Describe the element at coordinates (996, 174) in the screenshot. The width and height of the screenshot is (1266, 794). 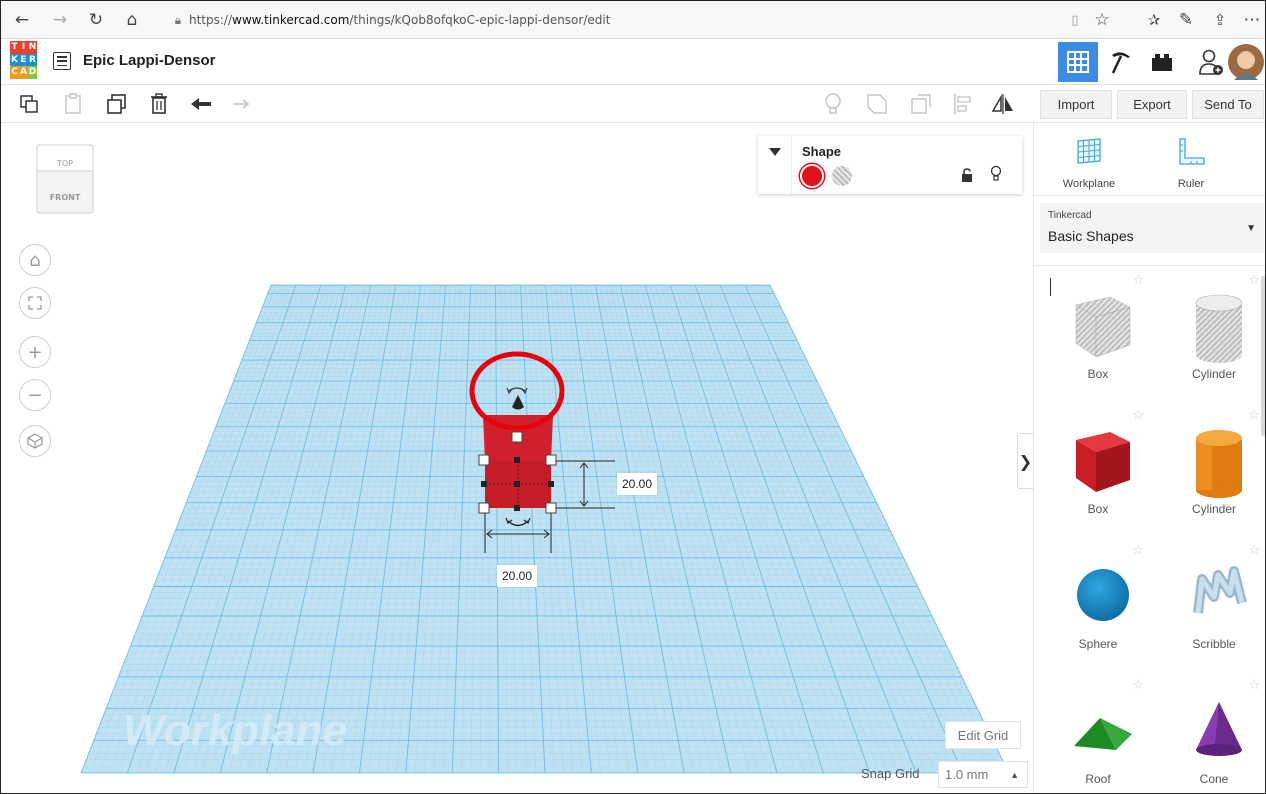
I see `visibility-bulb-icon` at that location.